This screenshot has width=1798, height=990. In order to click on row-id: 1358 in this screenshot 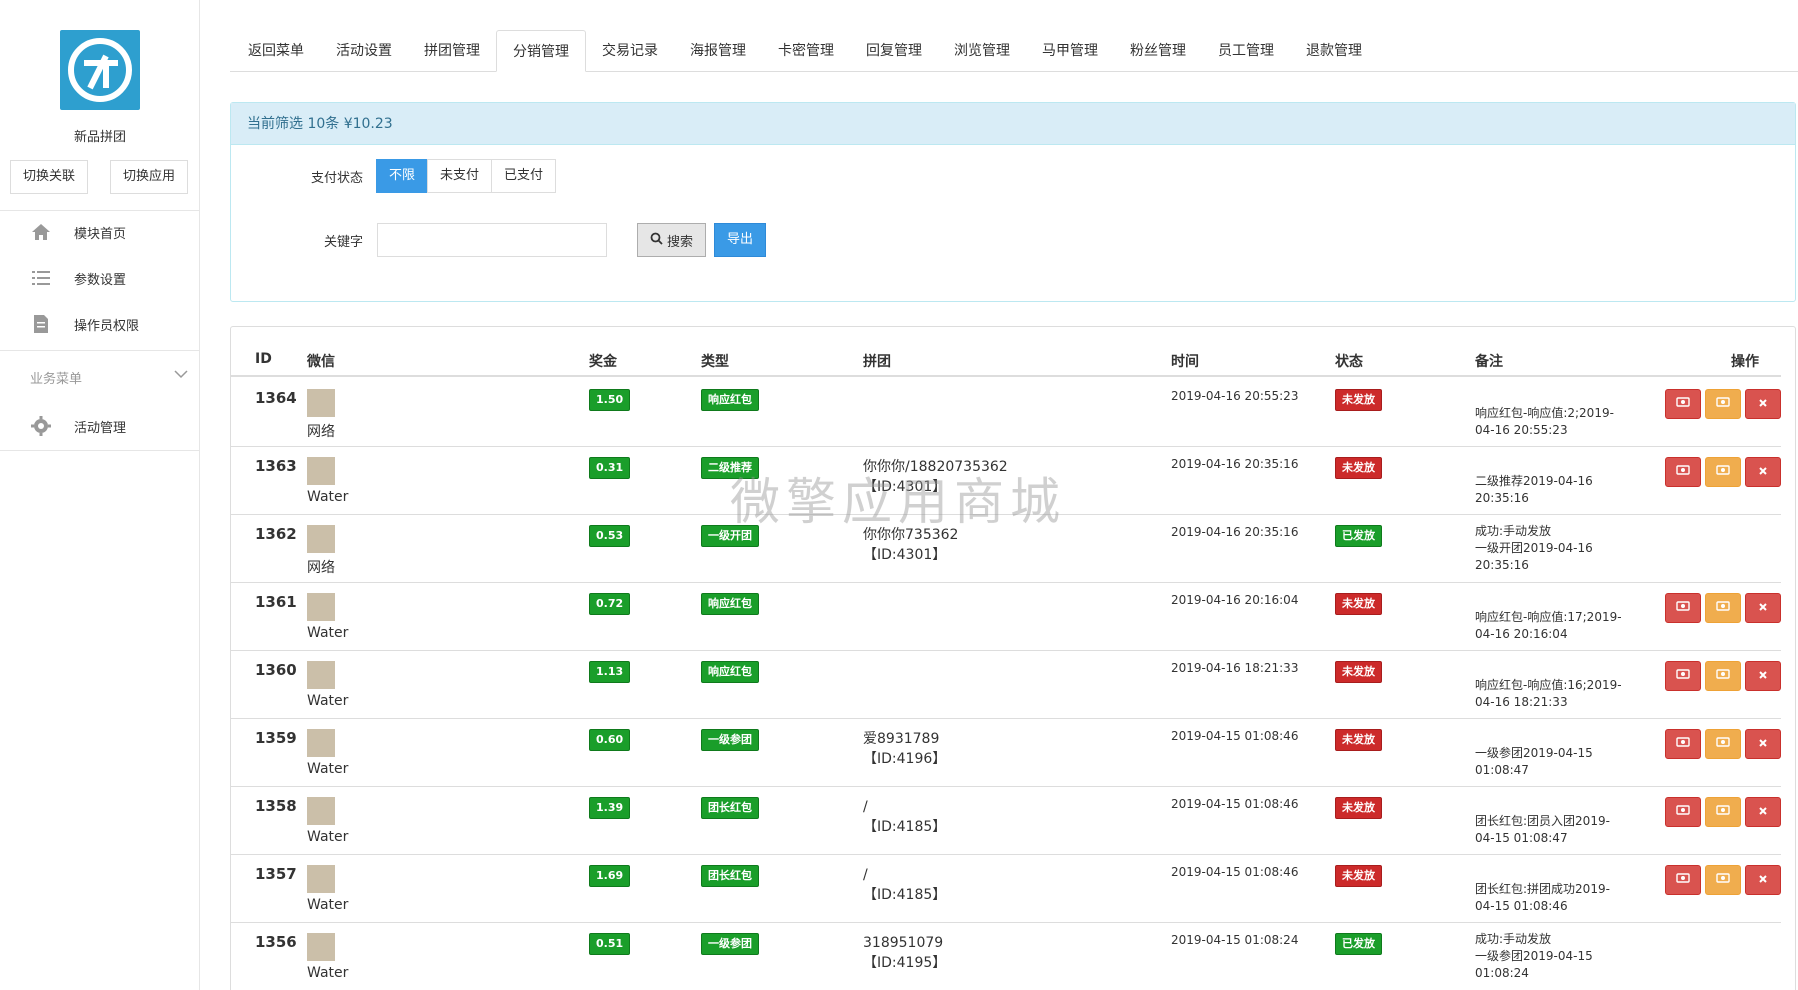, I will do `click(276, 806)`.